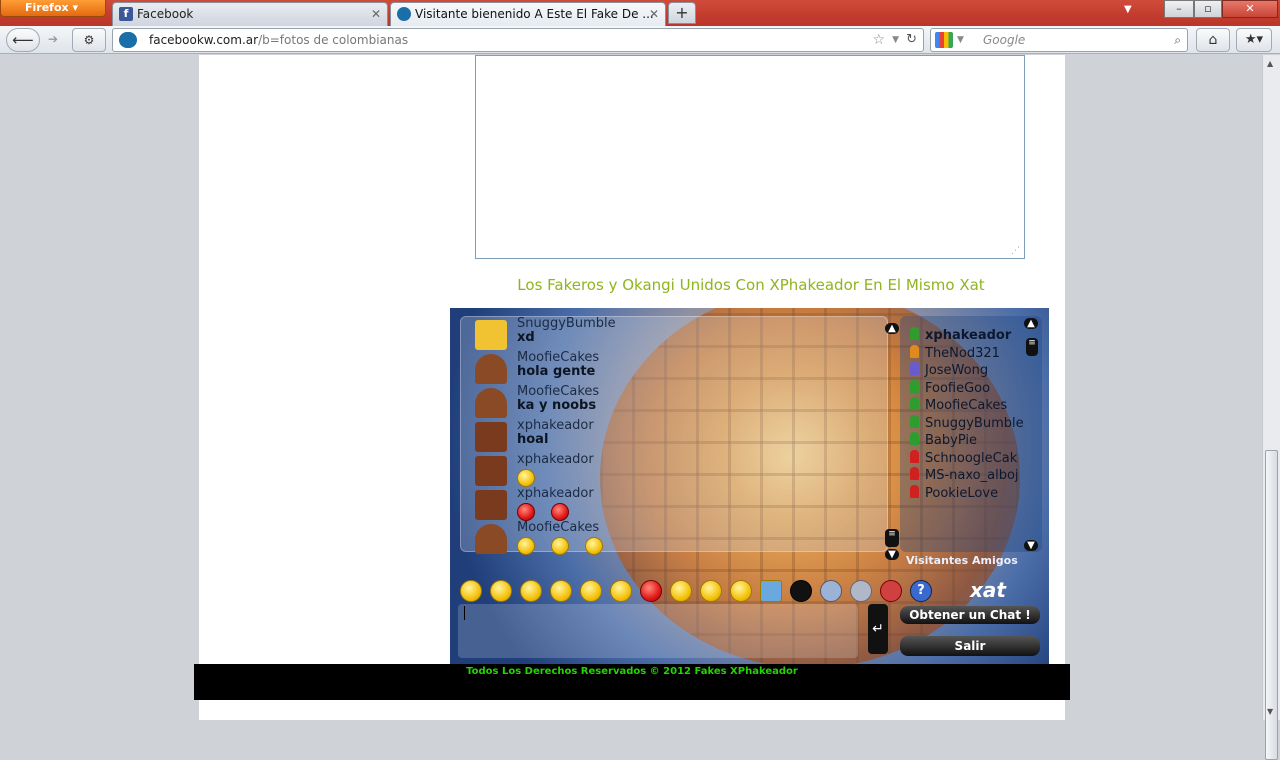  I want to click on firefox-menu-button: Firefox ▾, so click(53, 8).